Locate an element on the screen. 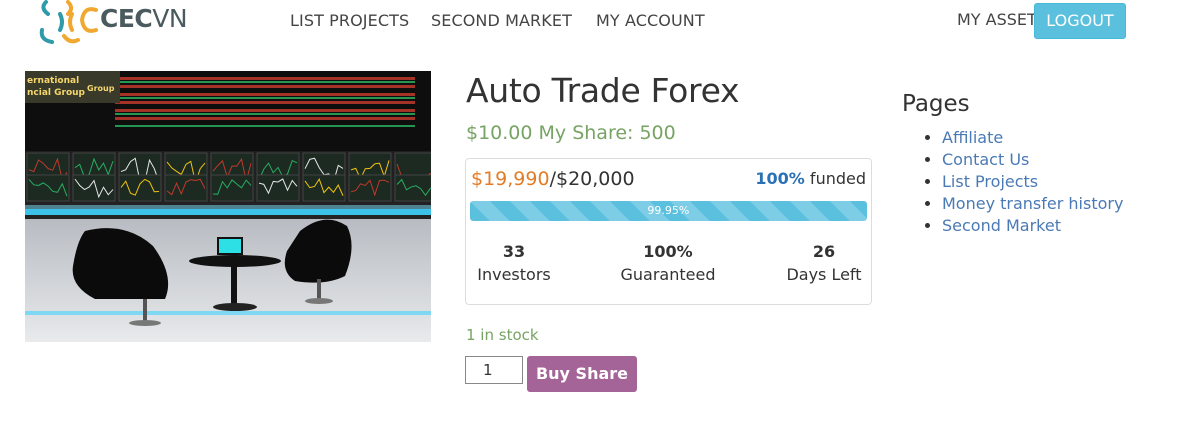 The width and height of the screenshot is (1177, 433). funding-progress-bar: 99.95% is located at coordinates (668, 211).